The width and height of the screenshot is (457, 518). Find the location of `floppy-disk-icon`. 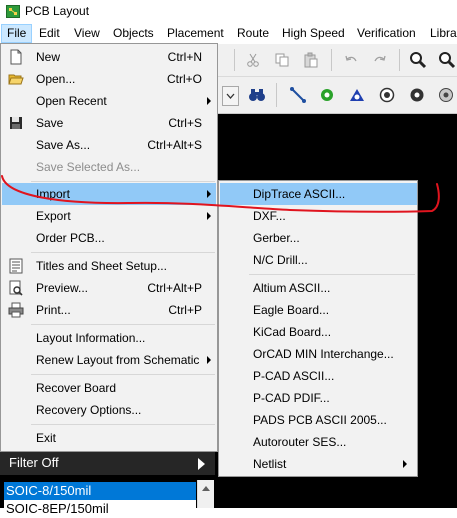

floppy-disk-icon is located at coordinates (16, 123).